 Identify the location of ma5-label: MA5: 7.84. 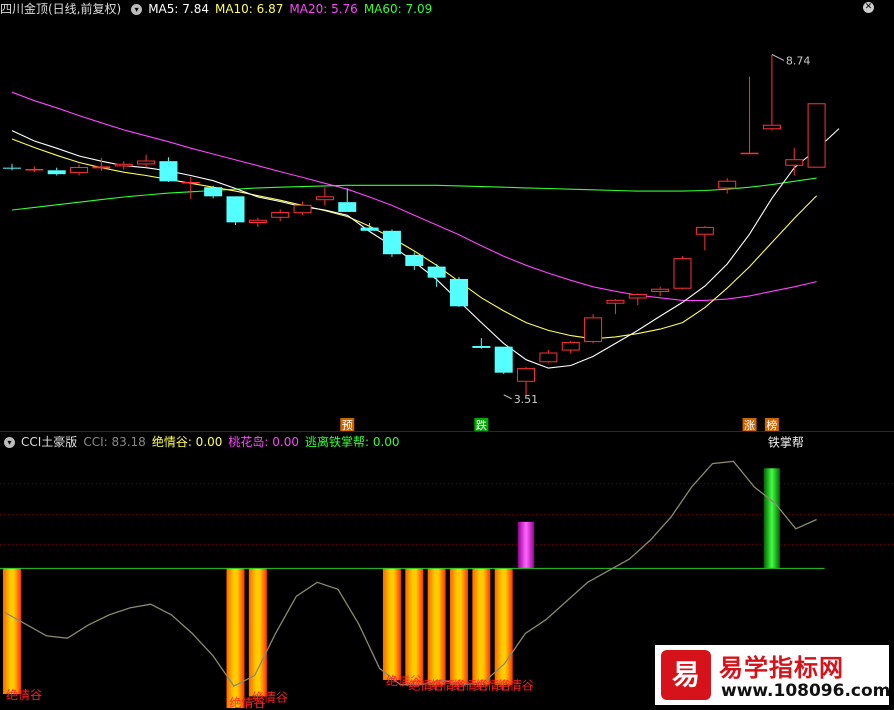
(178, 9).